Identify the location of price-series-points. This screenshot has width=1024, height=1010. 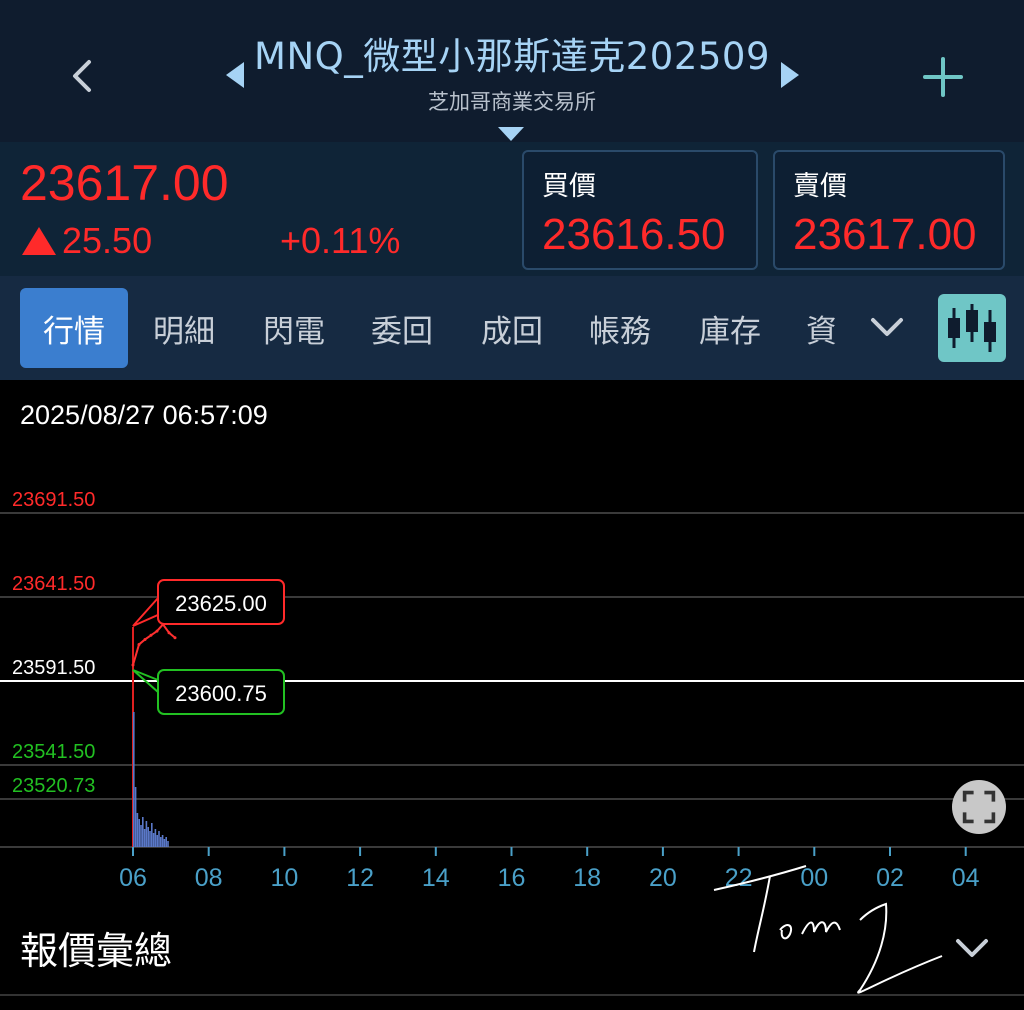
(154, 644).